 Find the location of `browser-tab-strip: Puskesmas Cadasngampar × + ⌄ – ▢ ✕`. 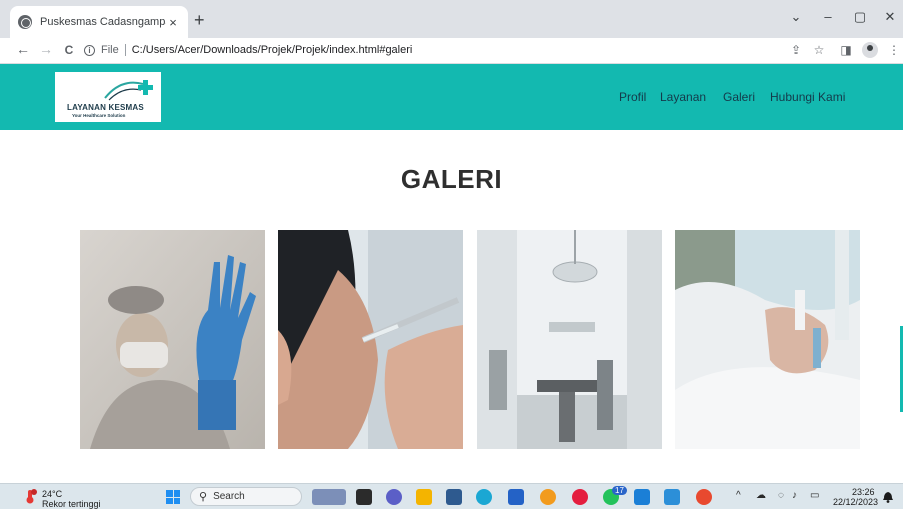

browser-tab-strip: Puskesmas Cadasngampar × + ⌄ – ▢ ✕ is located at coordinates (451, 19).